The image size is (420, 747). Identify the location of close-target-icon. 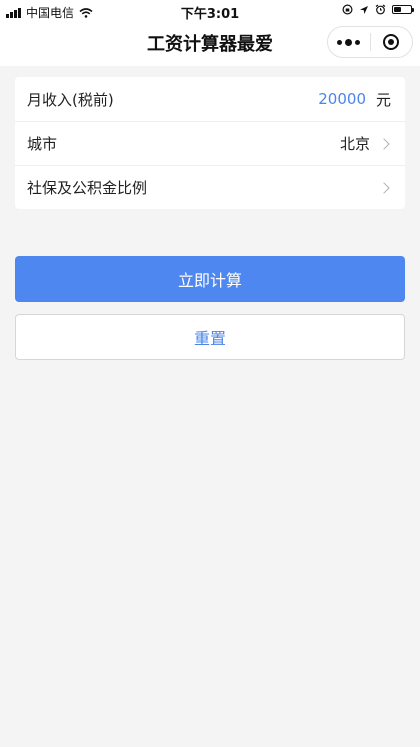
(391, 42).